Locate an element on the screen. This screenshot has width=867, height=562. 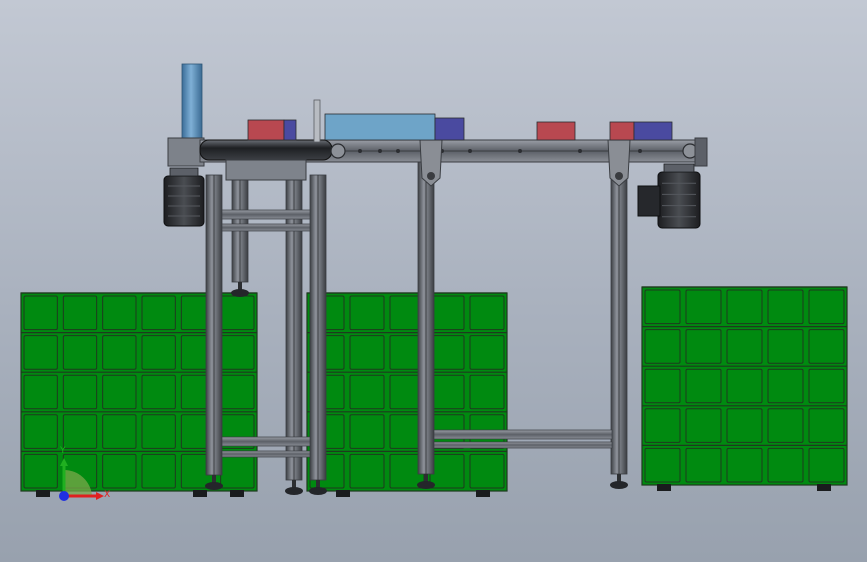
right-drive-motor is located at coordinates (679, 196).